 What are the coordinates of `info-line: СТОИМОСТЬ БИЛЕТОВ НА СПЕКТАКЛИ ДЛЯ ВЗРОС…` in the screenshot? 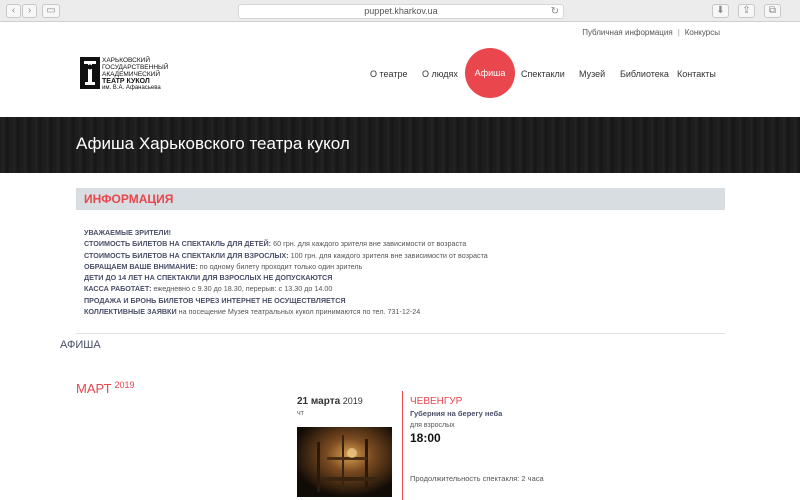 It's located at (286, 255).